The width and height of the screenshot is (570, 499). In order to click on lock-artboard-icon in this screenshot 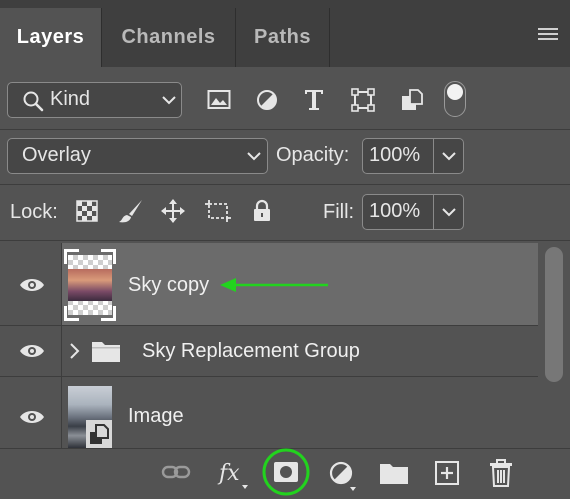, I will do `click(218, 211)`.